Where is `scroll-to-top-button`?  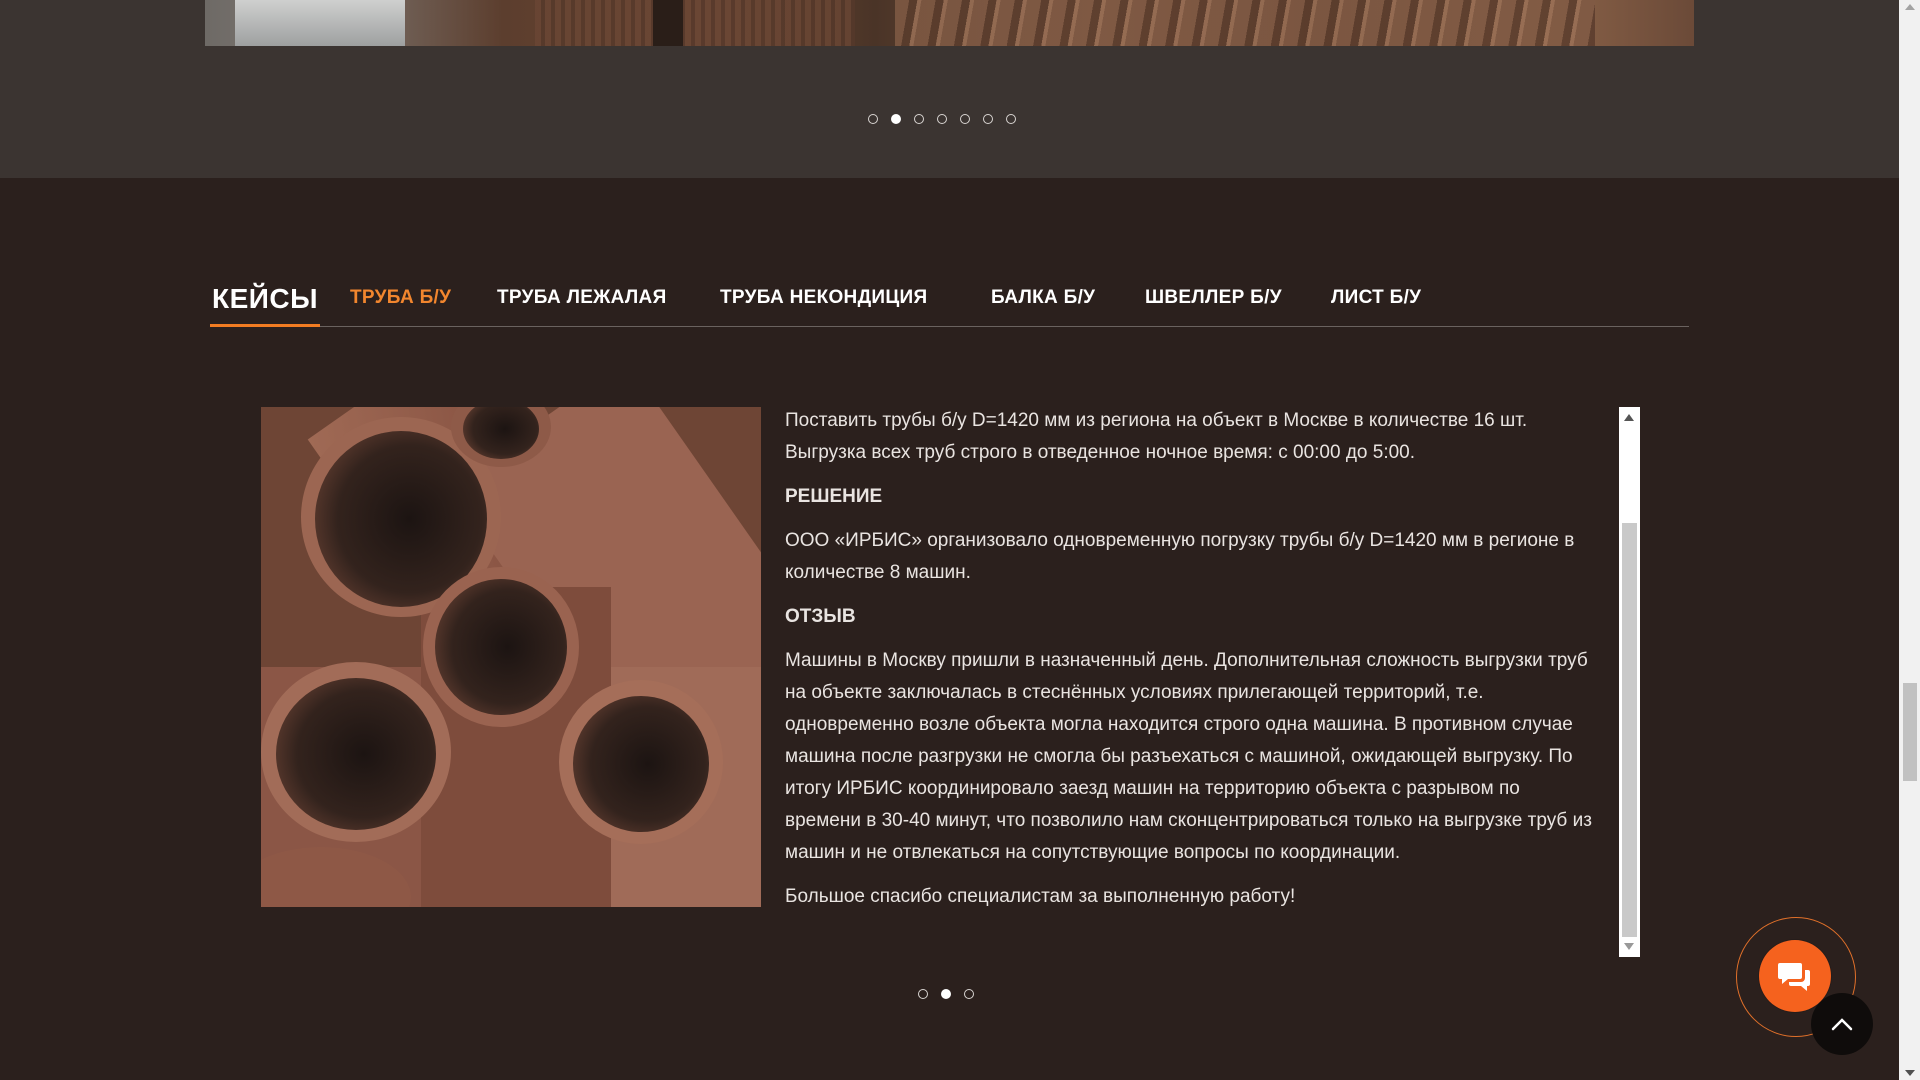
scroll-to-top-button is located at coordinates (1842, 1024).